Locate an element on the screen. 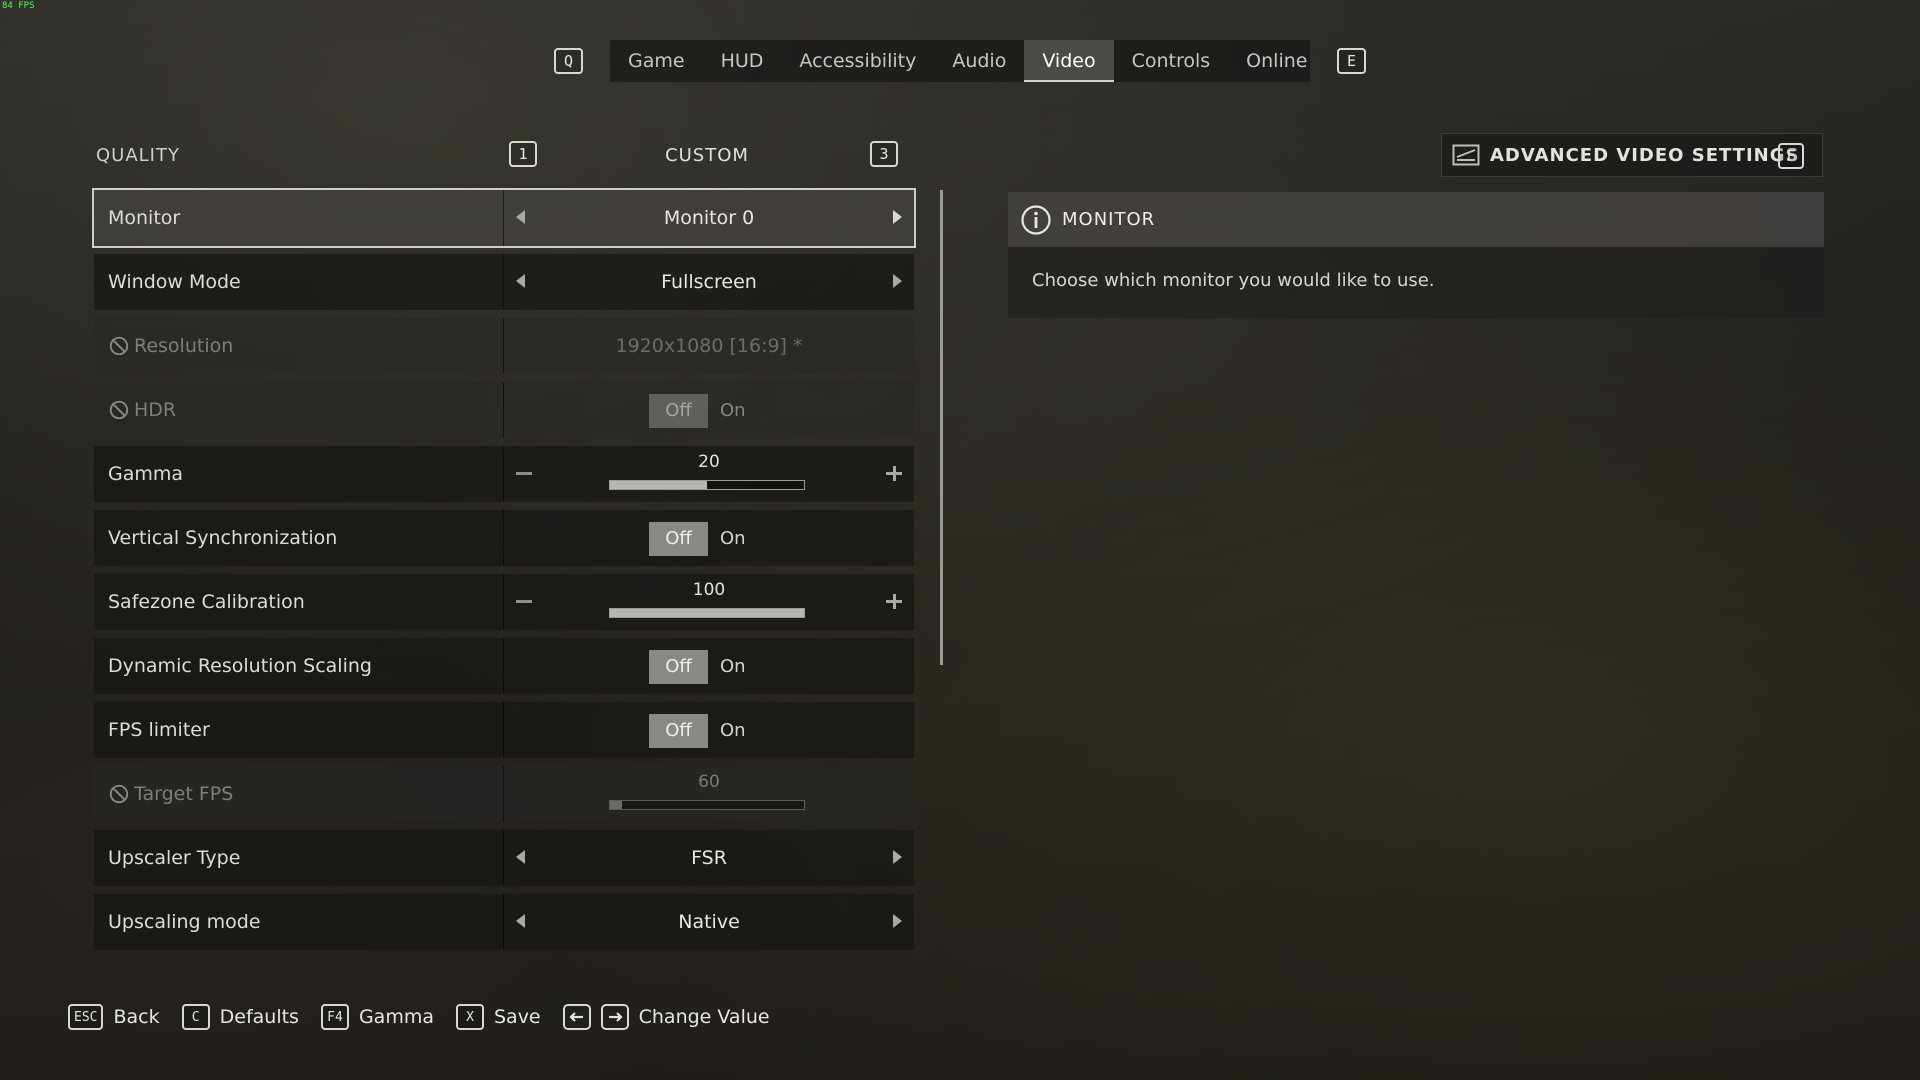 The image size is (1920, 1080). f4-key: F4 is located at coordinates (334, 1017).